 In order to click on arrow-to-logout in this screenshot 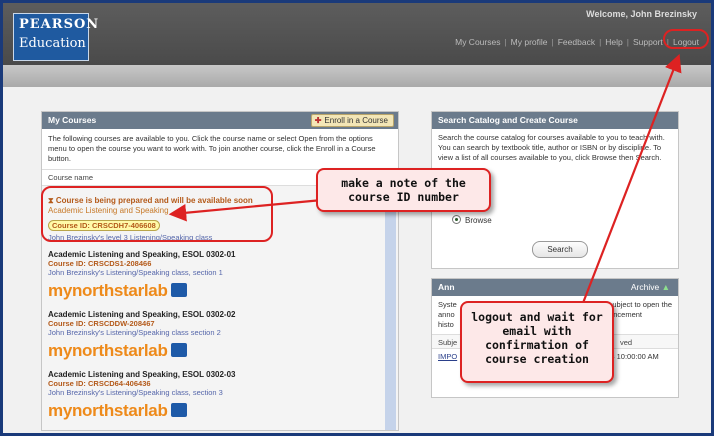, I will do `click(631, 178)`.